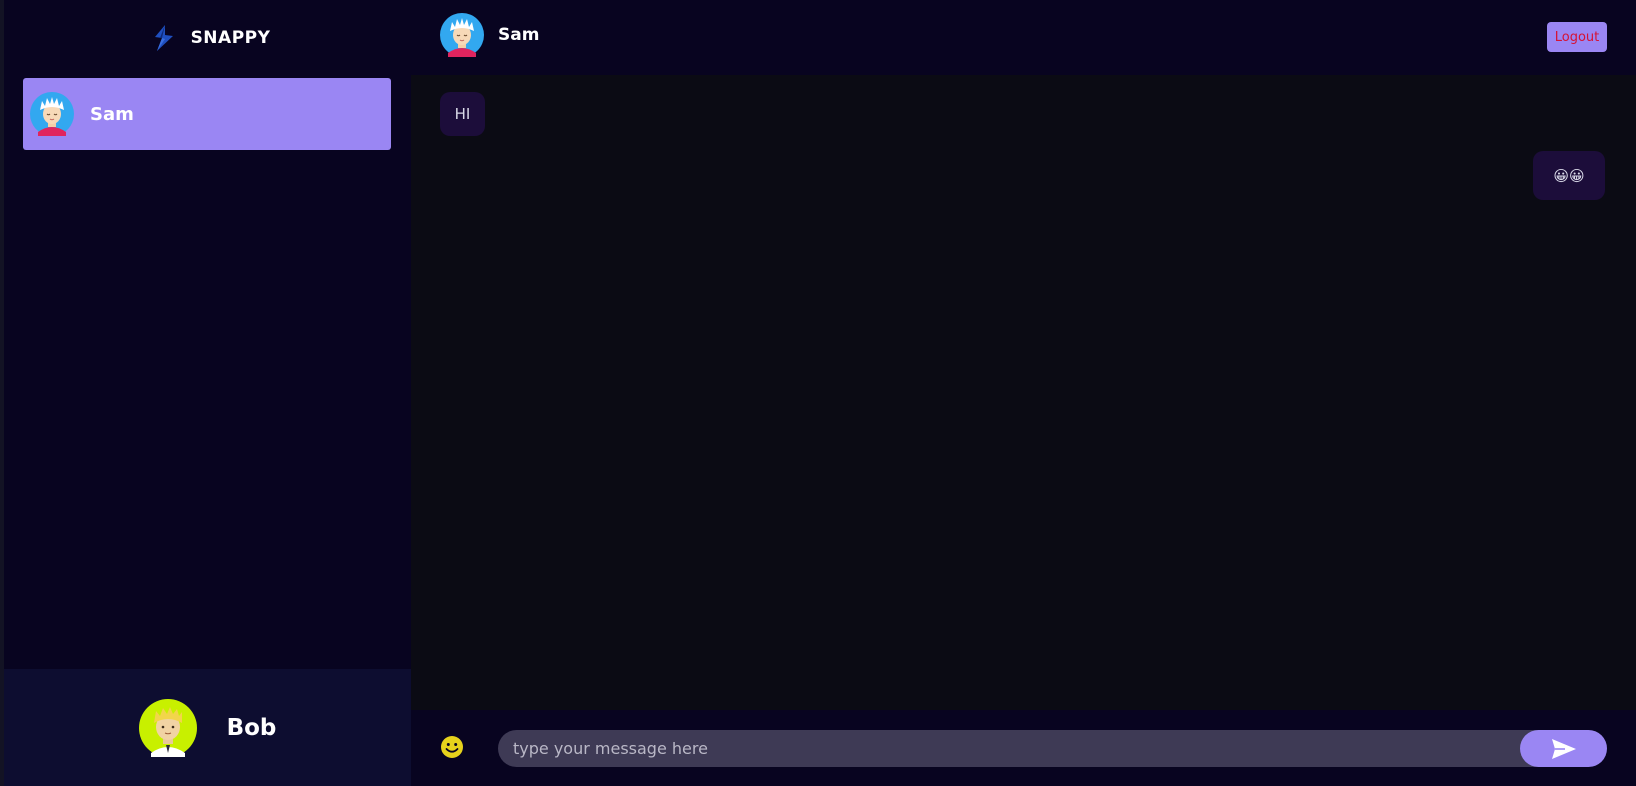  I want to click on message-received: HI, so click(462, 114).